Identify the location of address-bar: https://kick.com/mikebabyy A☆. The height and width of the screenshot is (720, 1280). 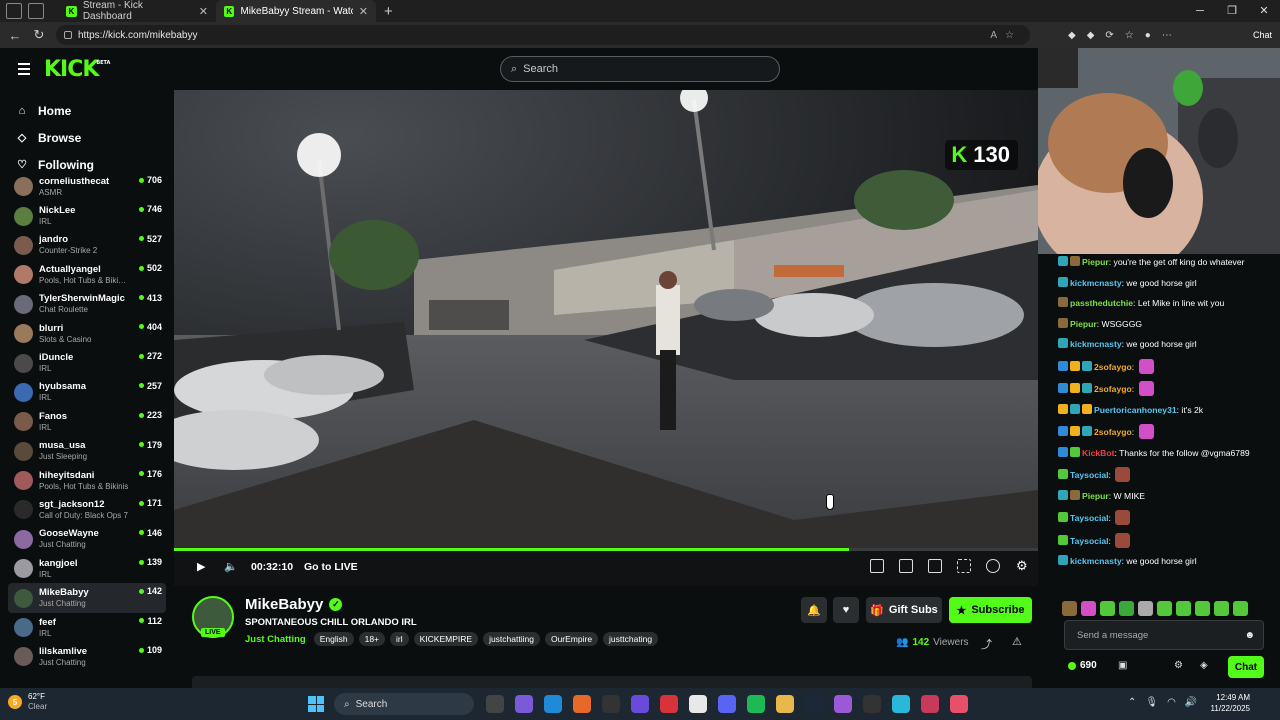
(543, 35).